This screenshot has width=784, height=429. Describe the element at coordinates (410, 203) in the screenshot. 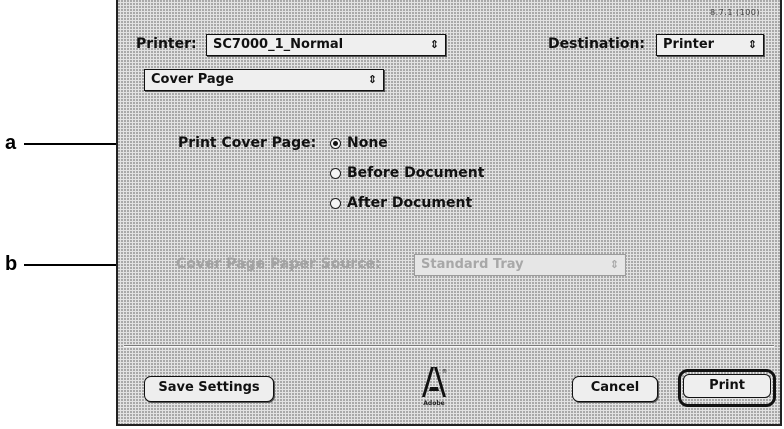

I see `radio-label: After Document` at that location.